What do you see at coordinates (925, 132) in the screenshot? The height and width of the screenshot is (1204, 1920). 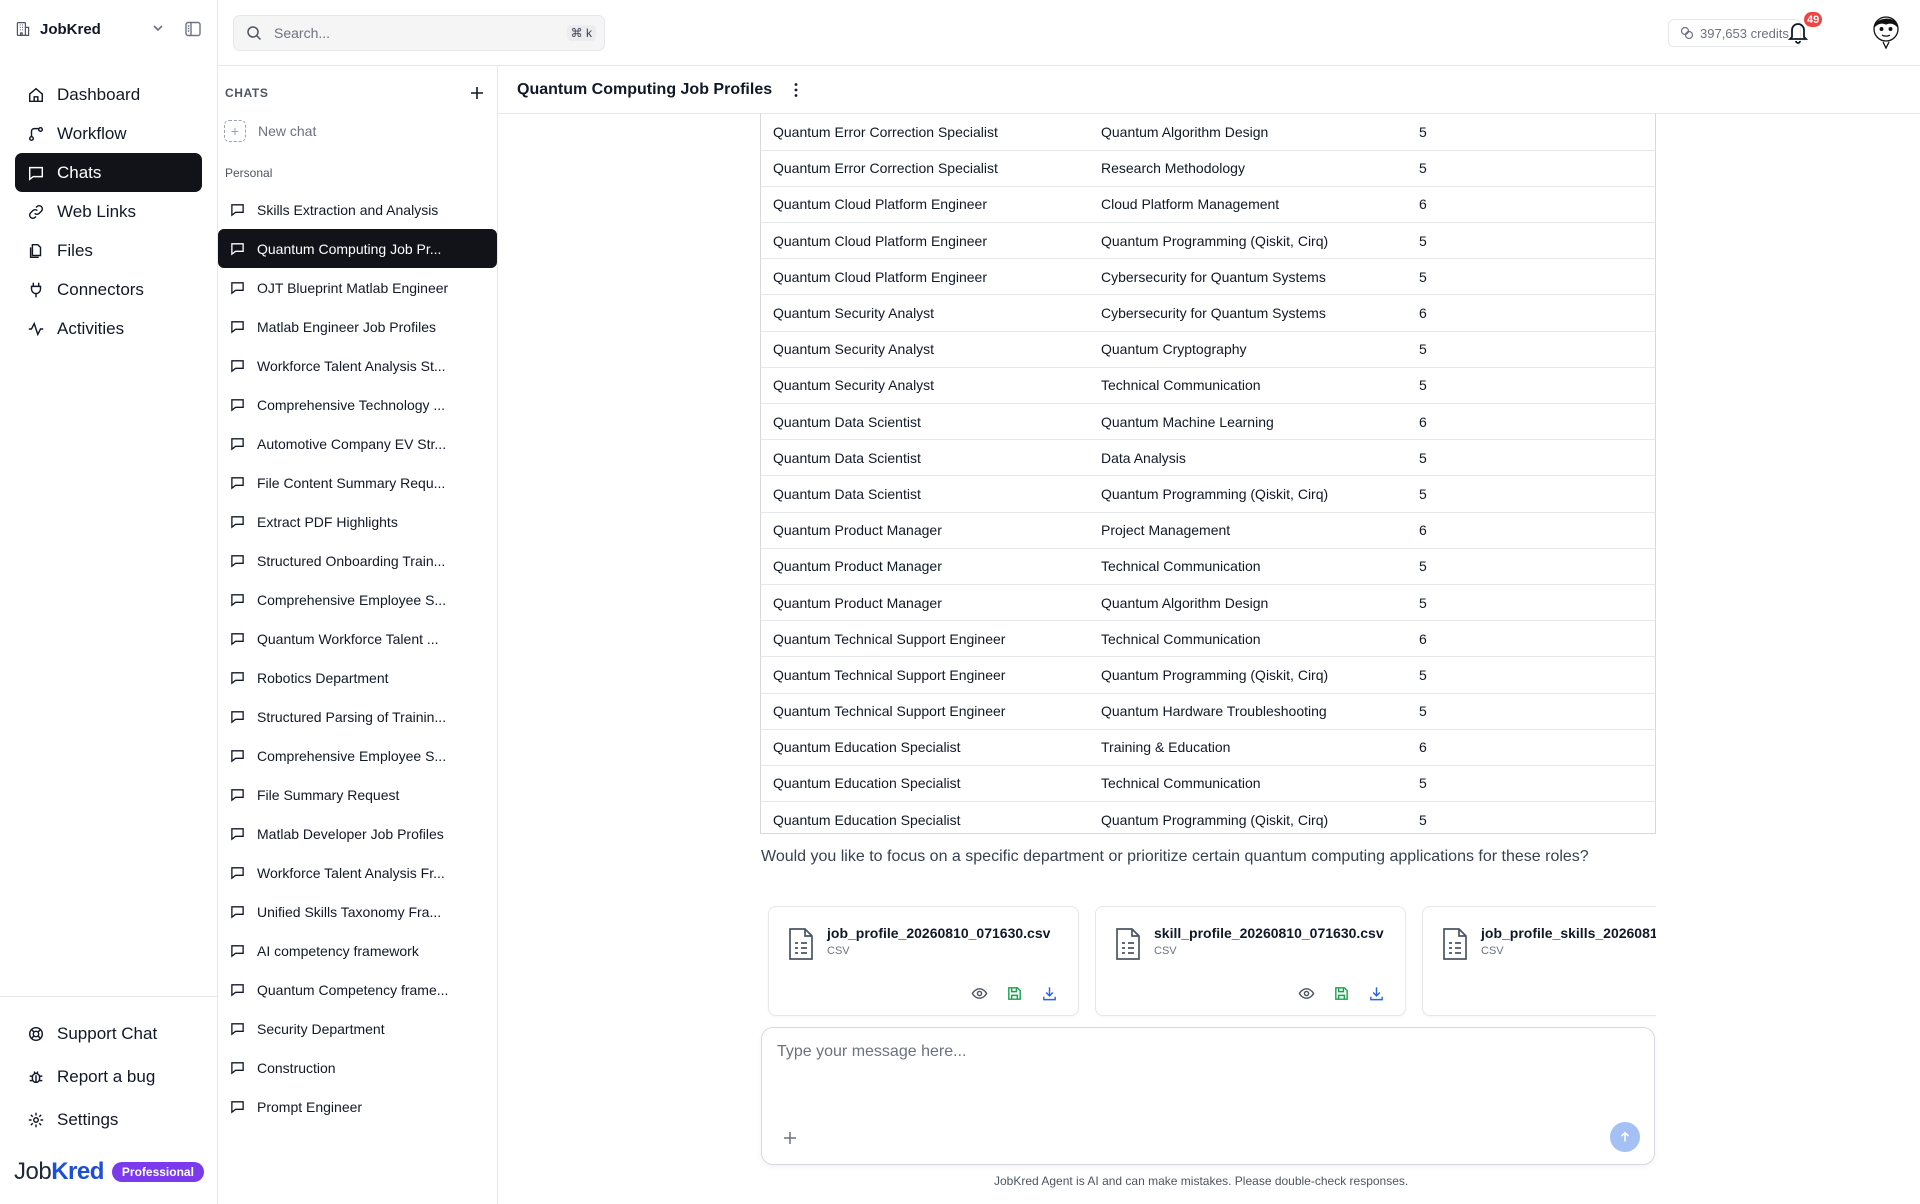 I see `job-title-cell: Quantum Error Correction Specialist` at bounding box center [925, 132].